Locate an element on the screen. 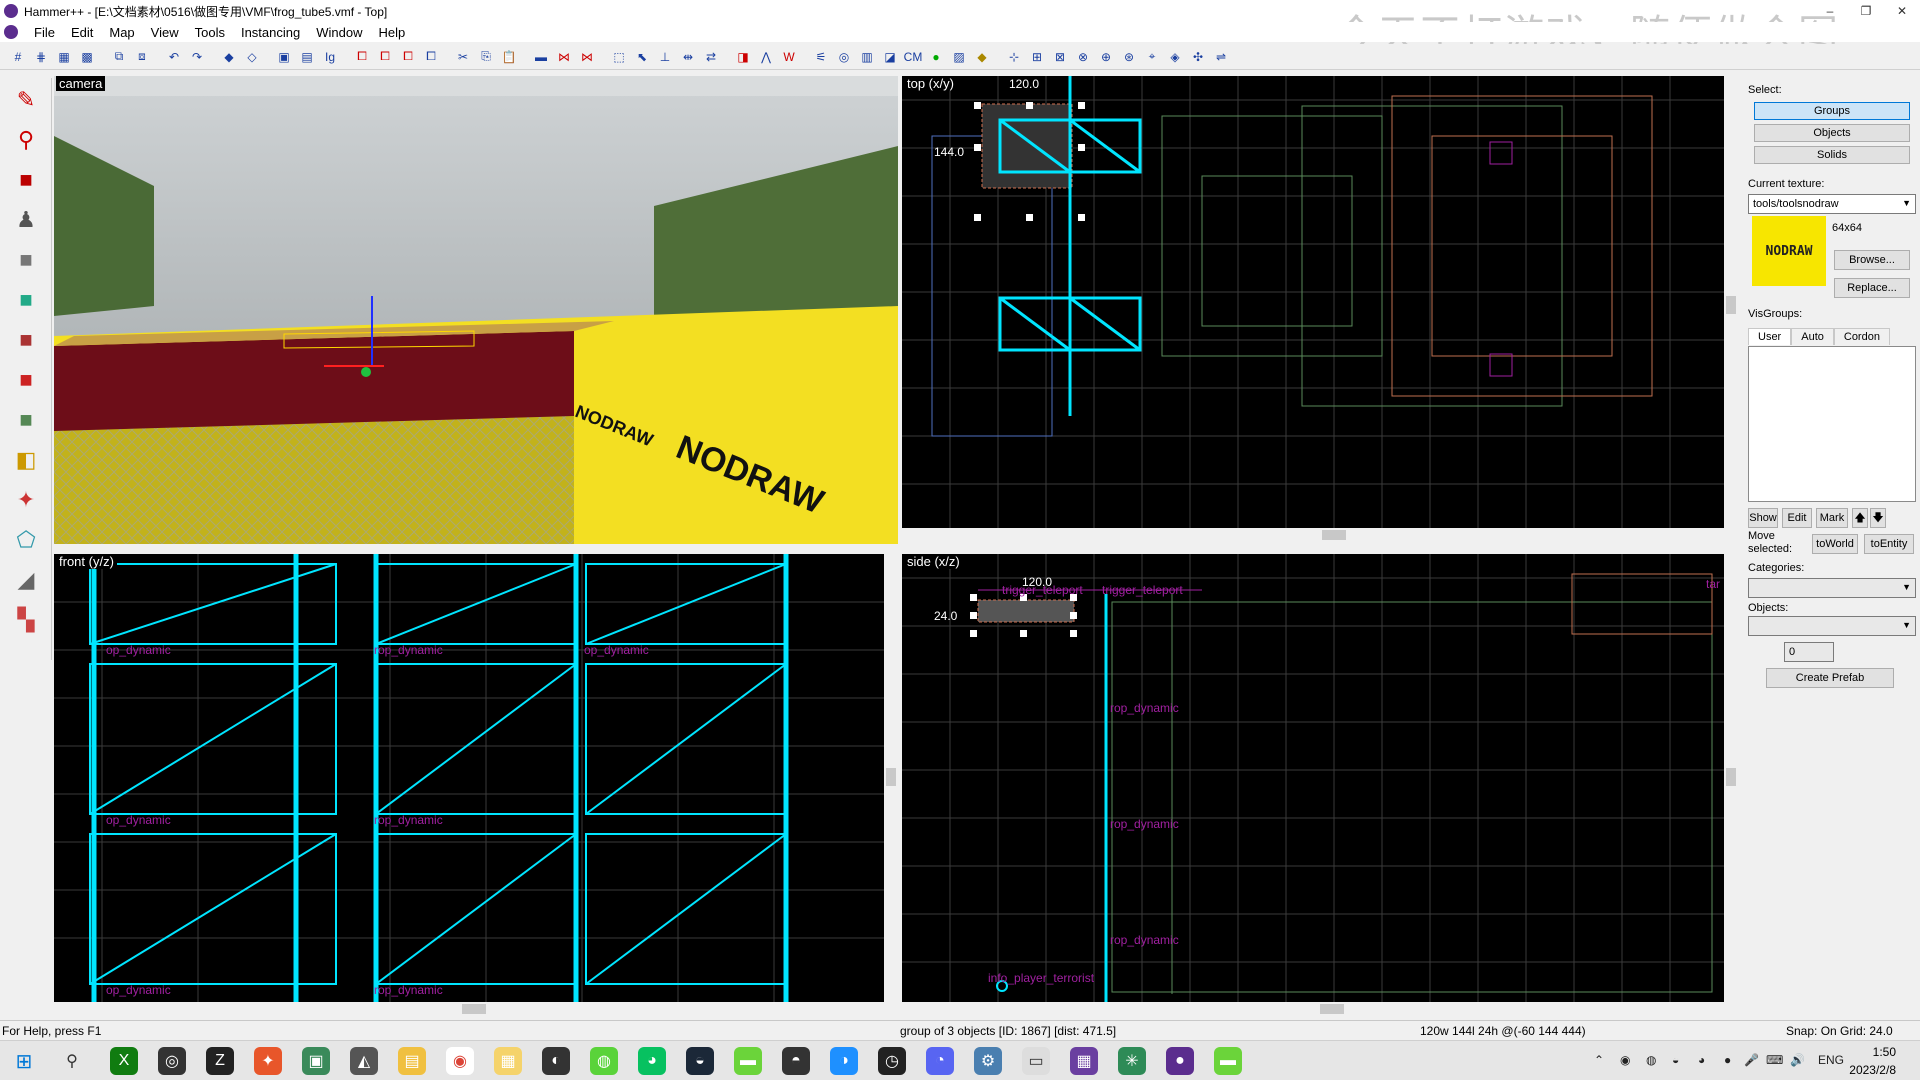  app-icon-10: ▬ is located at coordinates (748, 1061).